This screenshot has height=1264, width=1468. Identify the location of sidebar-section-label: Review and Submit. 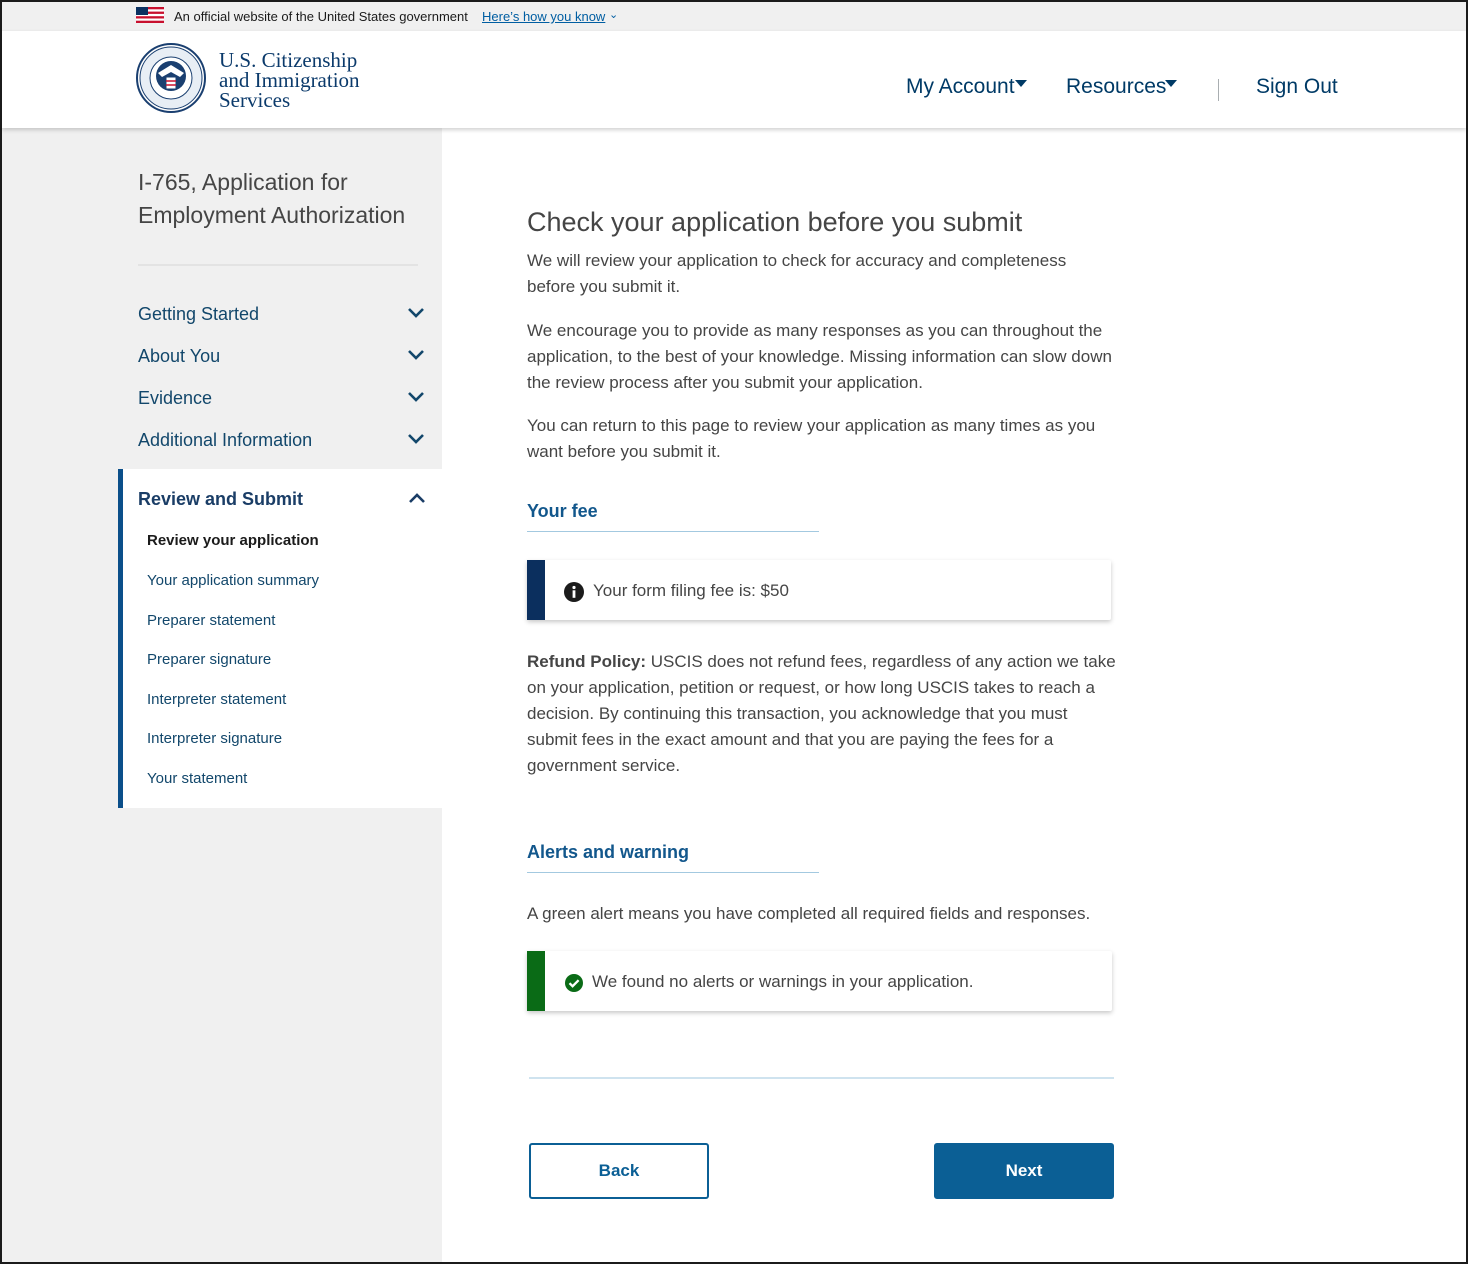
(220, 499).